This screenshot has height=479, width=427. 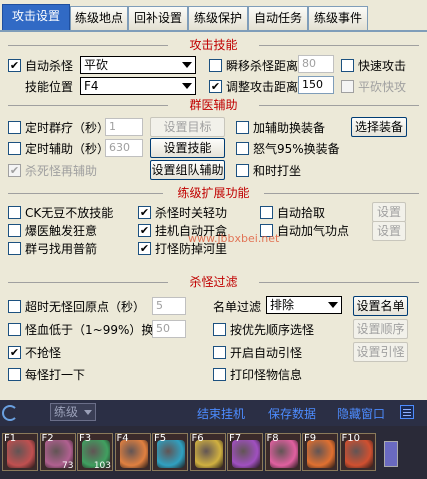 What do you see at coordinates (289, 128) in the screenshot?
I see `add-aux-equip-label: 加辅助换装备` at bounding box center [289, 128].